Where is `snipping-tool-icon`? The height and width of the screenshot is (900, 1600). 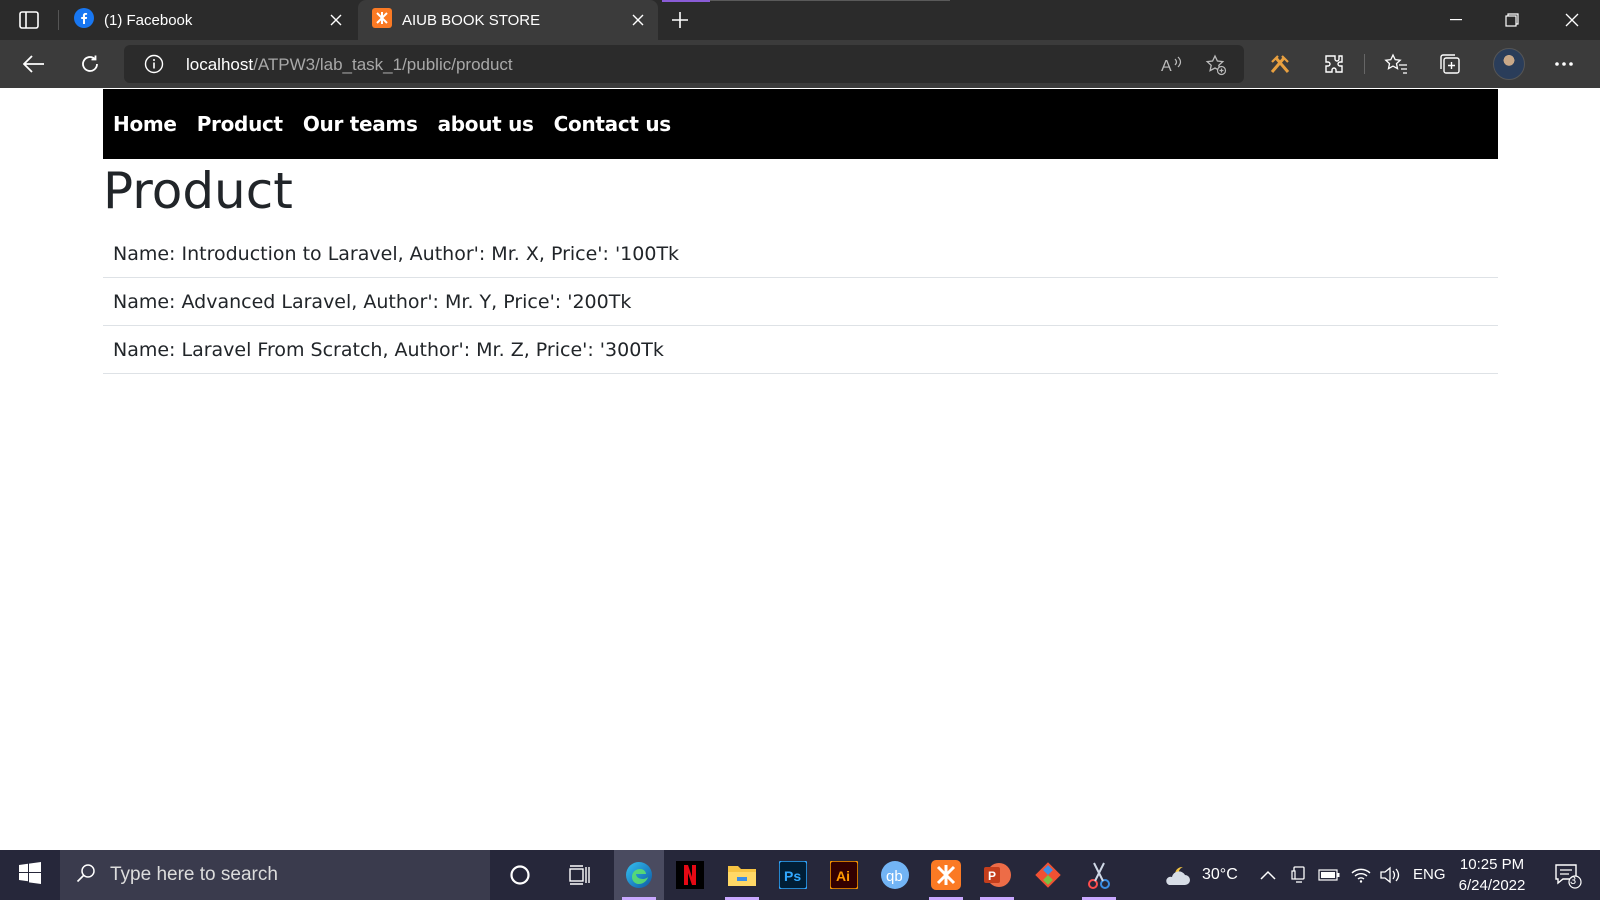 snipping-tool-icon is located at coordinates (1099, 875).